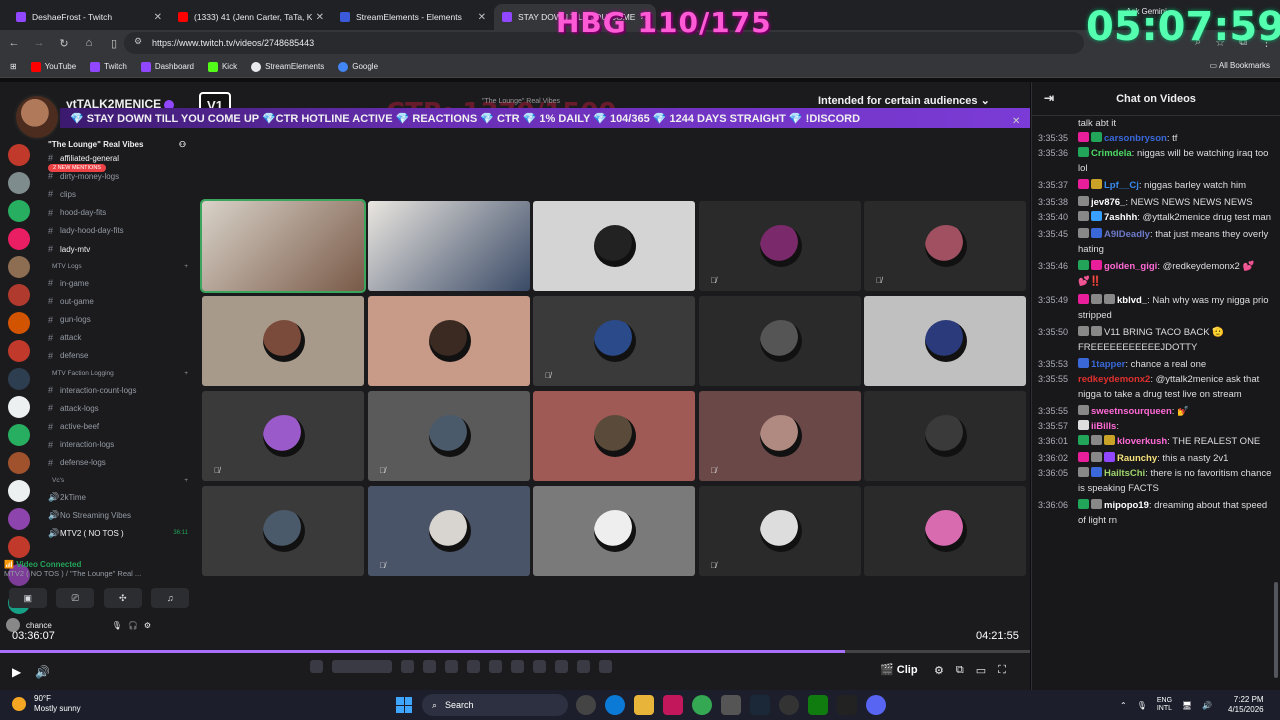  I want to click on chat-message: 3:35:57 iiBills:, so click(1155, 426).